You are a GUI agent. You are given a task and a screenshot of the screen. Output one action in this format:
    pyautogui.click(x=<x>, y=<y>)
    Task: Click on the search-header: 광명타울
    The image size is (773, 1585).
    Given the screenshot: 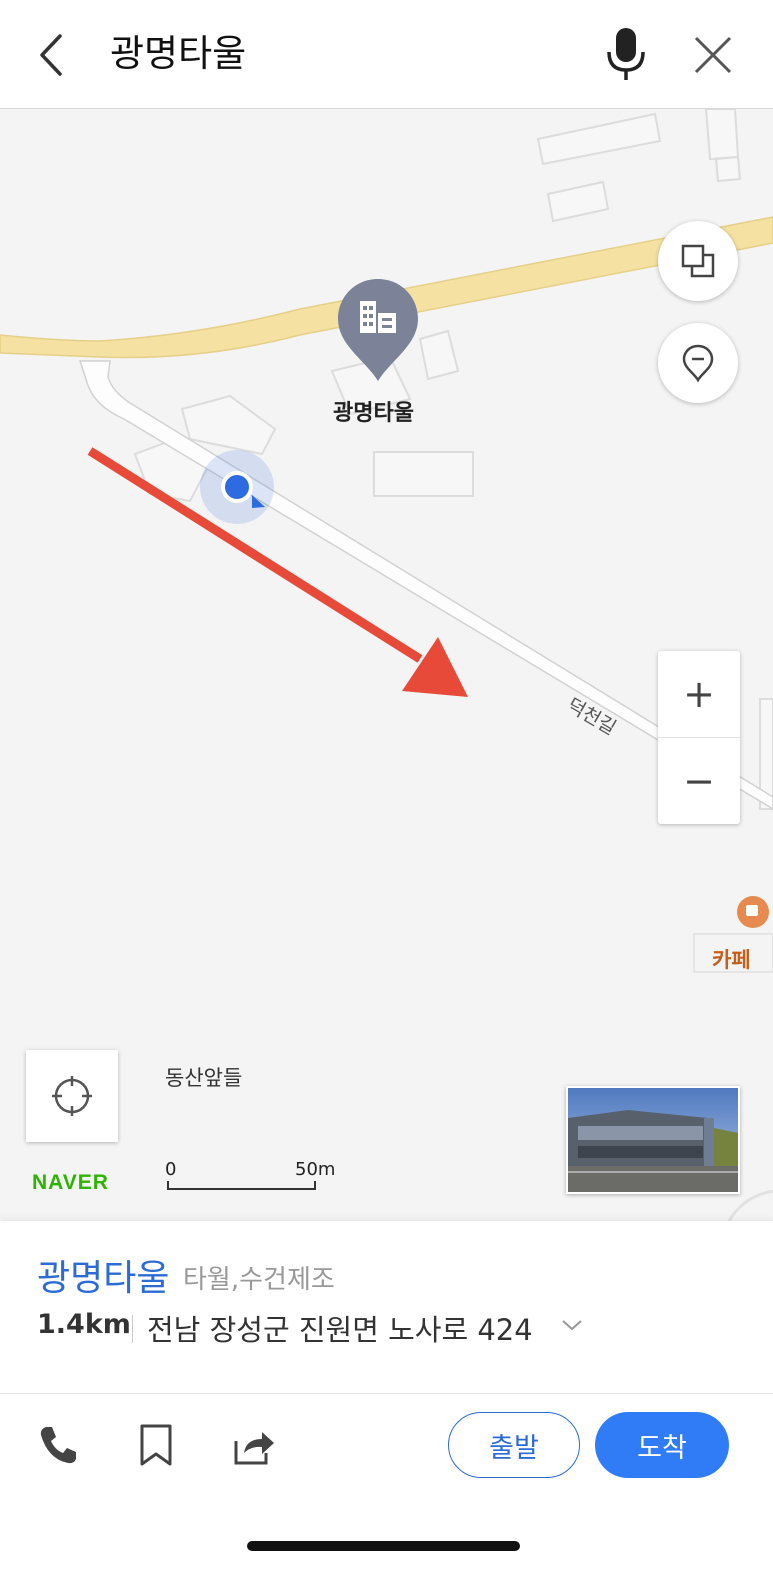 What is the action you would take?
    pyautogui.click(x=386, y=54)
    